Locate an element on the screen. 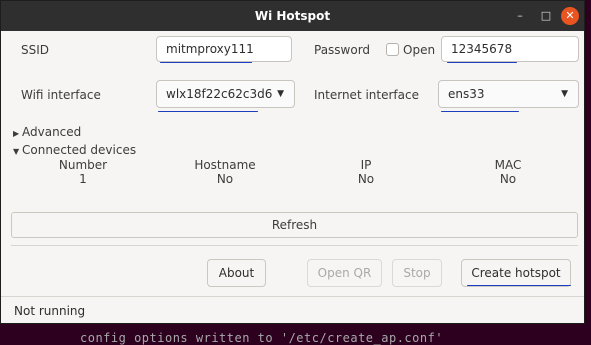 This screenshot has height=345, width=591. table-cell: 1 is located at coordinates (83, 179).